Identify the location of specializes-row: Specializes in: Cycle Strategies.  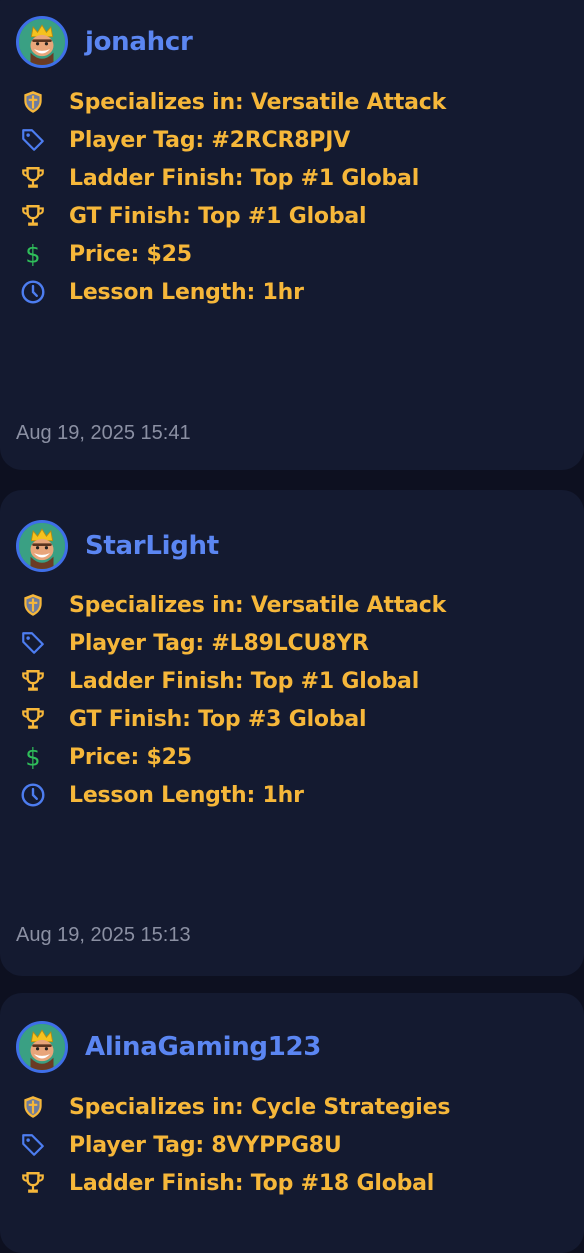
(234, 1107).